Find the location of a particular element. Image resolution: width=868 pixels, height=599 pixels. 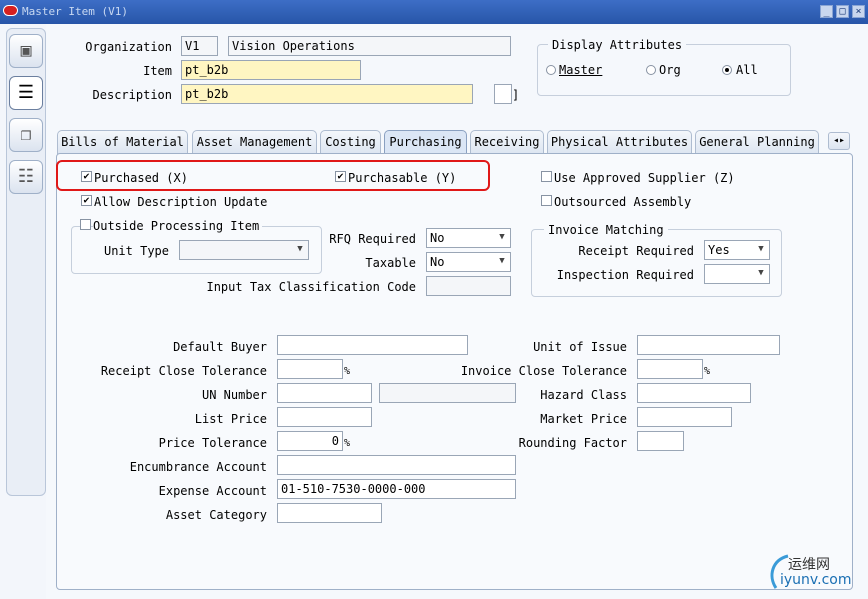

document-list-icon: ☰ is located at coordinates (26, 93).